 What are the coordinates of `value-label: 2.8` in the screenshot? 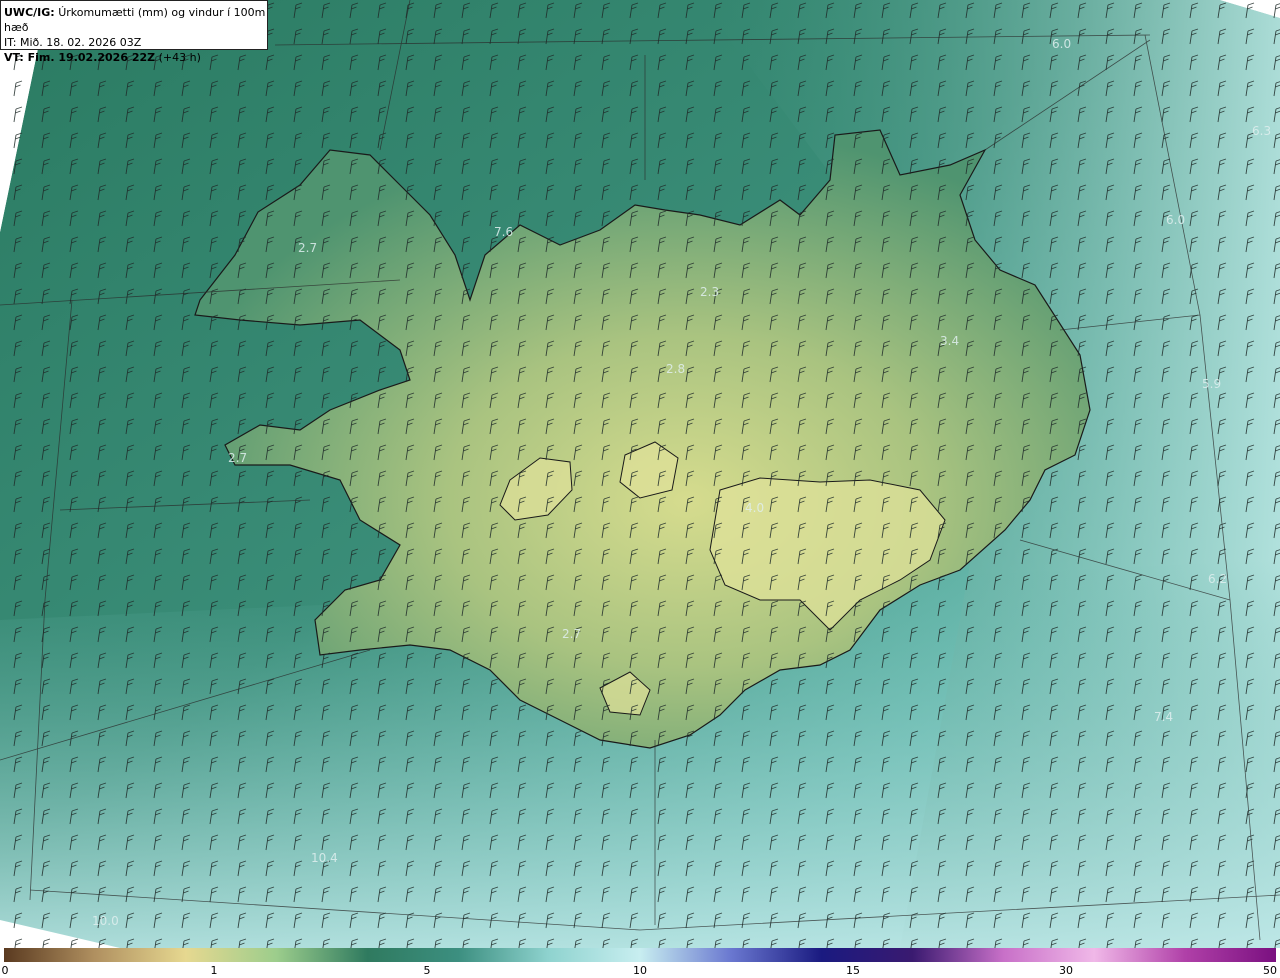 It's located at (675, 369).